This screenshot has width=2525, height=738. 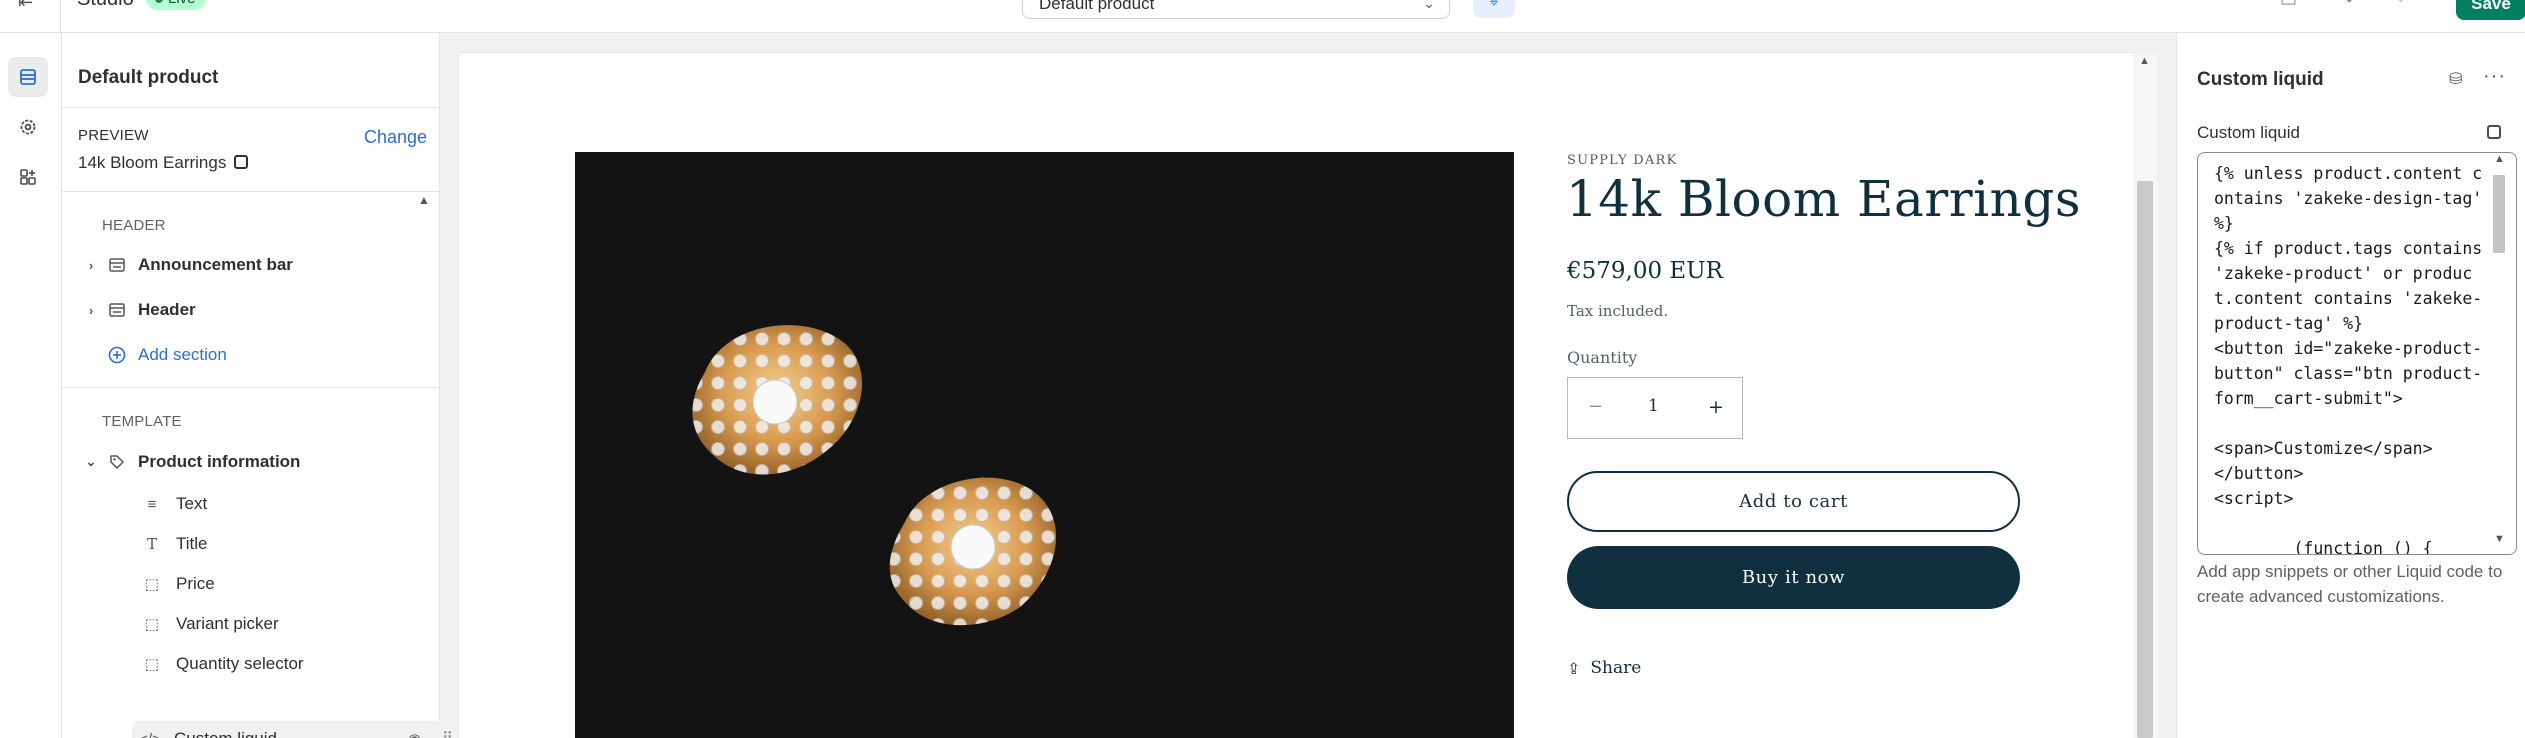 What do you see at coordinates (447, 733) in the screenshot?
I see `drag-handle-icon: ⠿` at bounding box center [447, 733].